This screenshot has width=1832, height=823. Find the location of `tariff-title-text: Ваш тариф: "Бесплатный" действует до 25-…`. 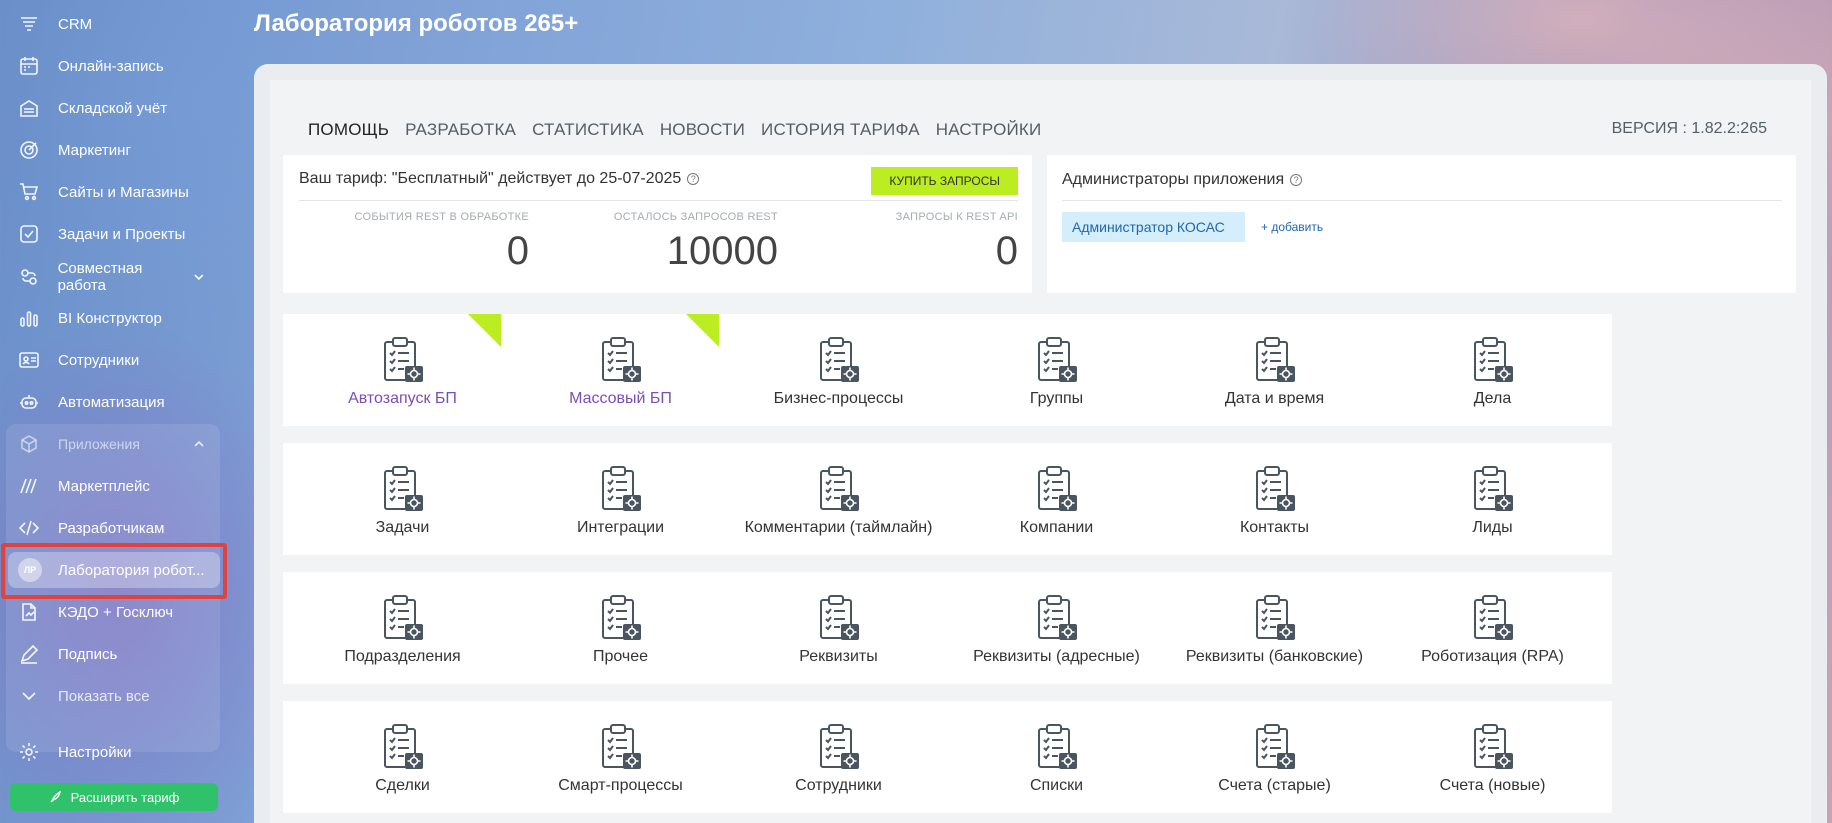

tariff-title-text: Ваш тариф: "Бесплатный" действует до 25-… is located at coordinates (490, 178).